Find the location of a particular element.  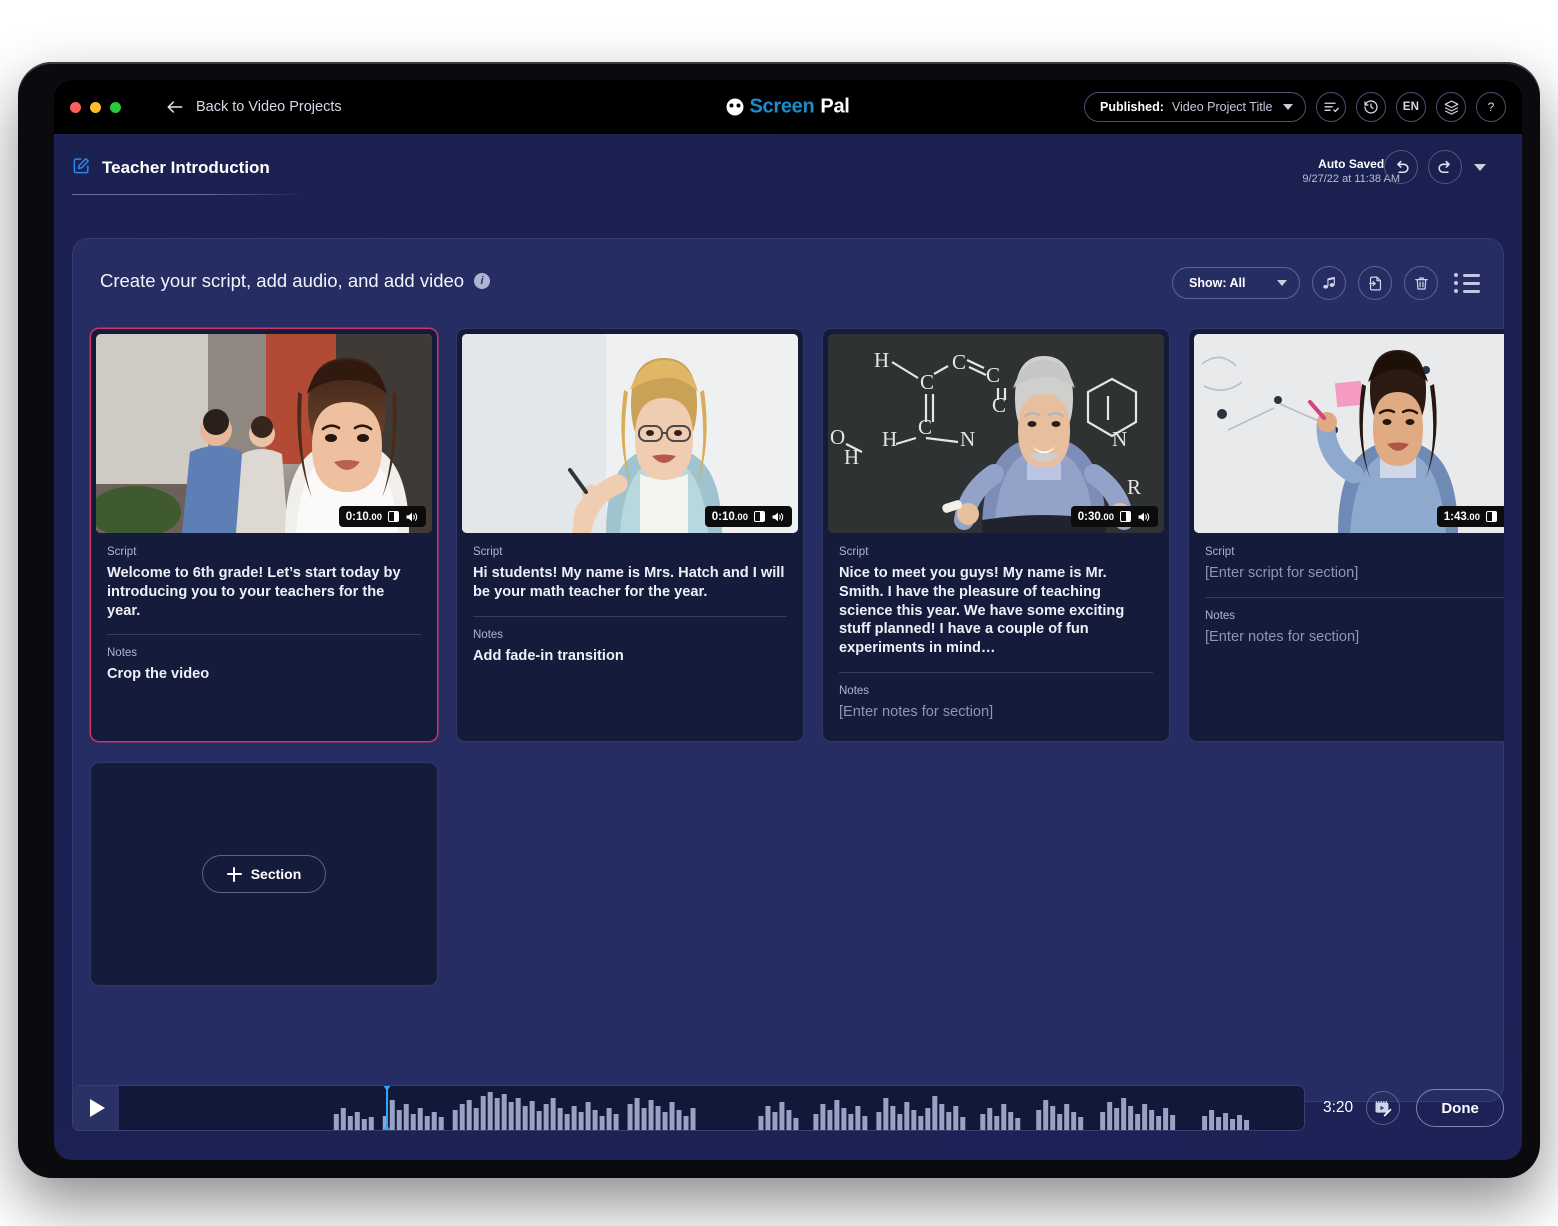

edit-title-icon is located at coordinates (81, 168).